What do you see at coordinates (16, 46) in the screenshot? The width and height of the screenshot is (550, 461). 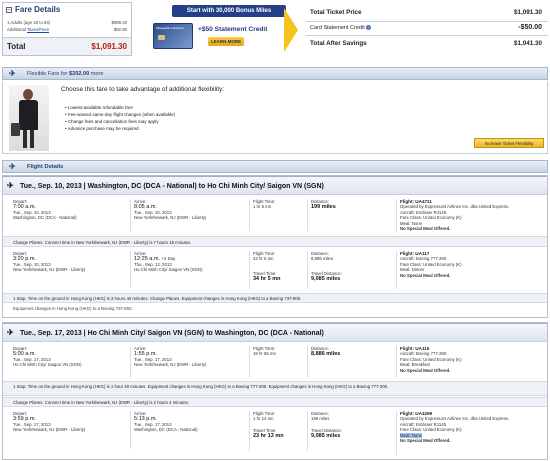 I see `total-label: Total` at bounding box center [16, 46].